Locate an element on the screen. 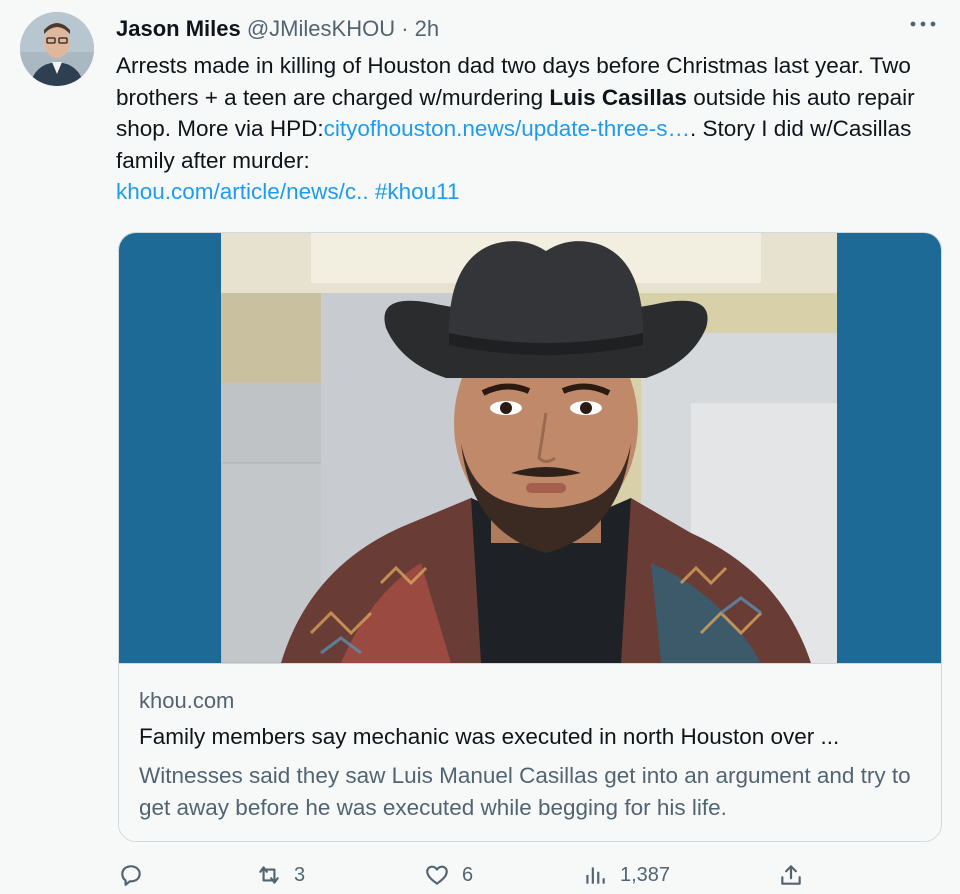  views-chart-icon is located at coordinates (595, 875).